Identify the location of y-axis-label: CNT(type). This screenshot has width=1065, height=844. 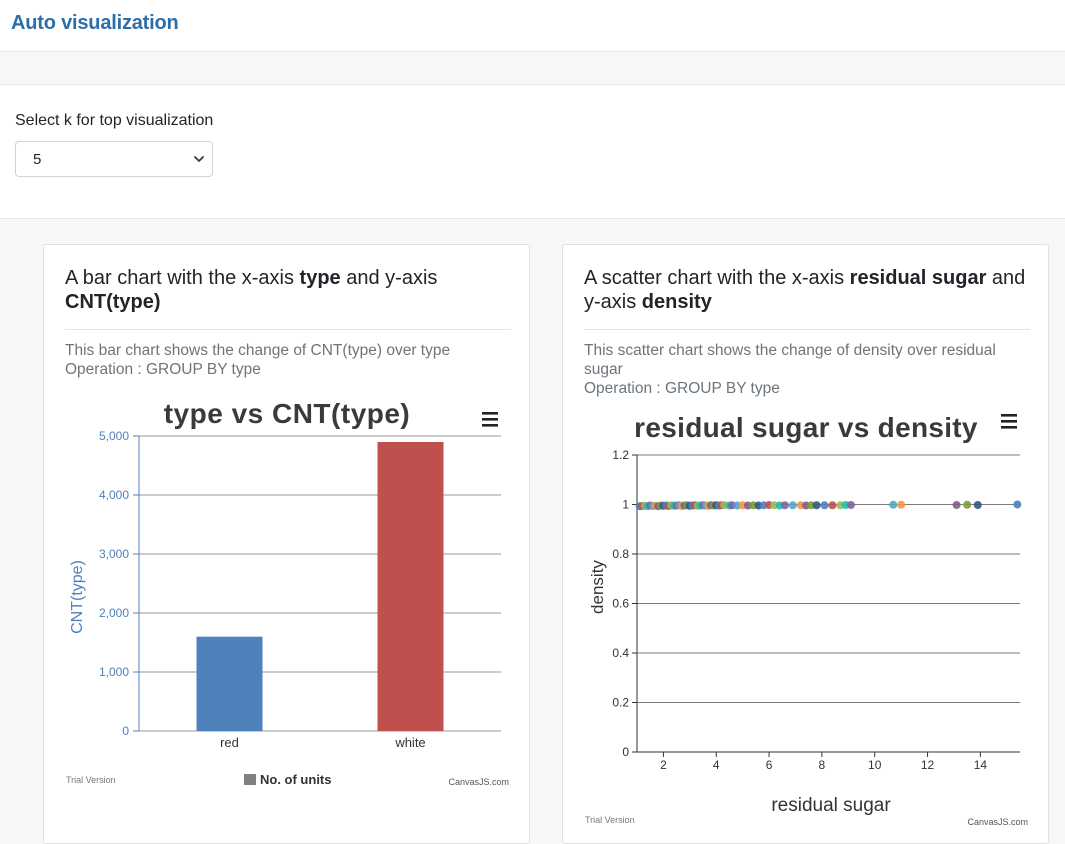
(77, 597).